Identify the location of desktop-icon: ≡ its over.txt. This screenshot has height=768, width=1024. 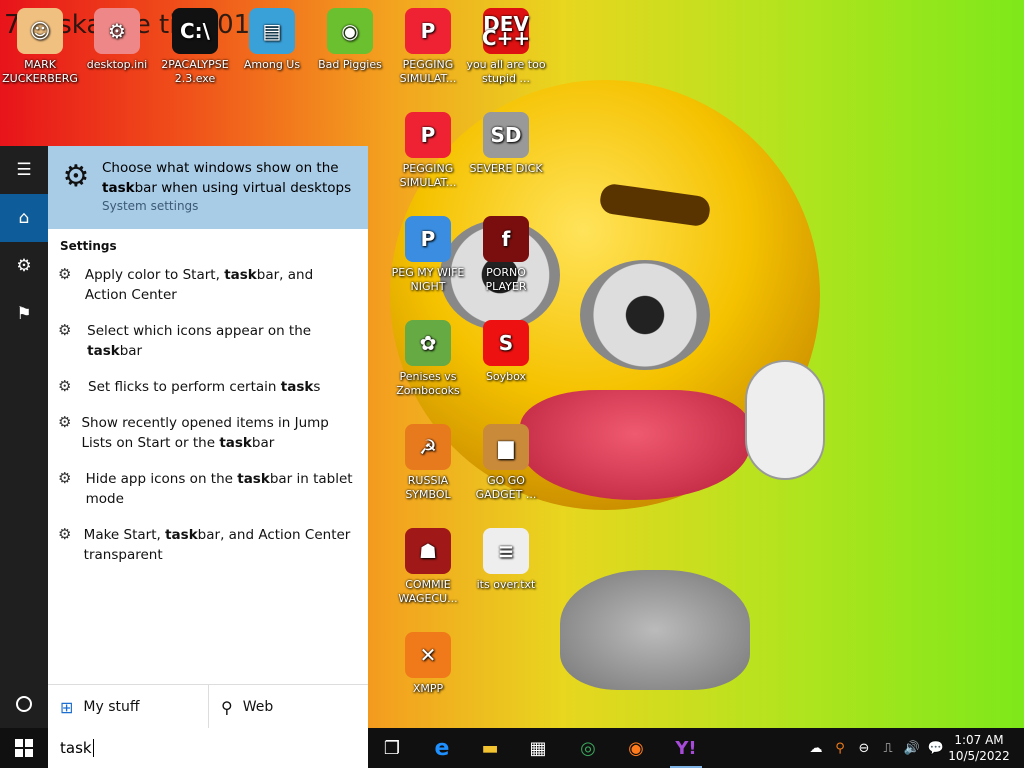
(506, 560).